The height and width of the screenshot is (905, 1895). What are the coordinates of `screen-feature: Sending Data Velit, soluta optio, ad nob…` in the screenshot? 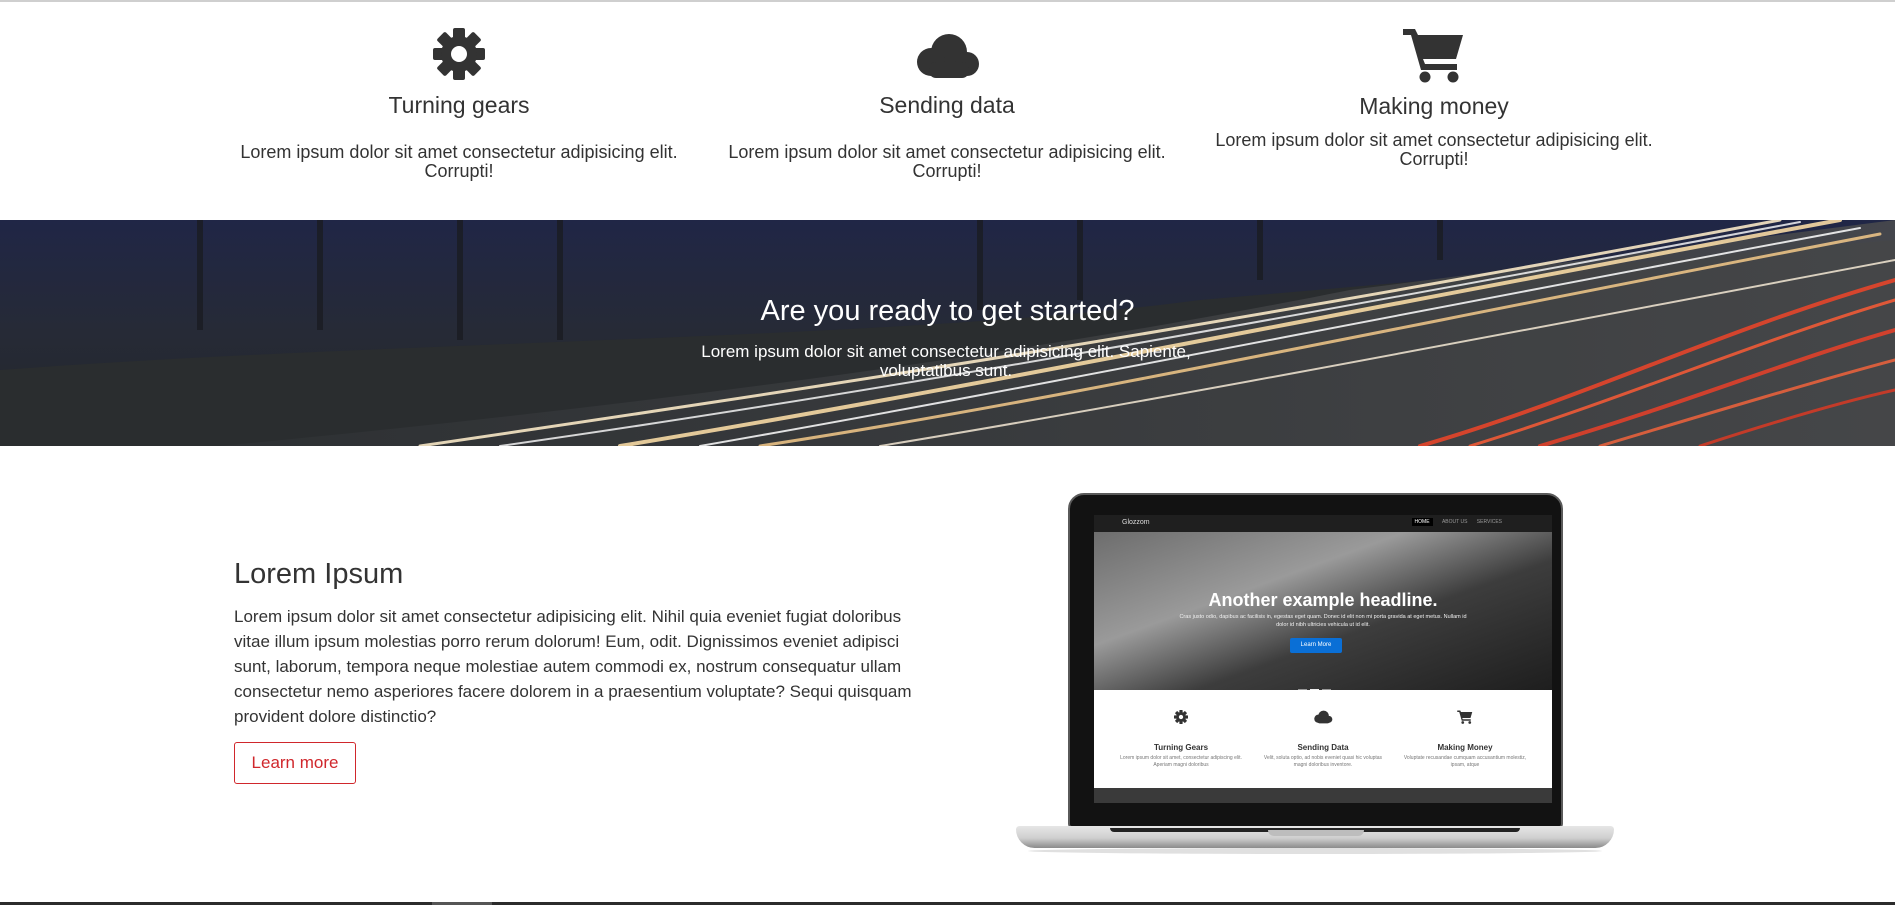 It's located at (1323, 739).